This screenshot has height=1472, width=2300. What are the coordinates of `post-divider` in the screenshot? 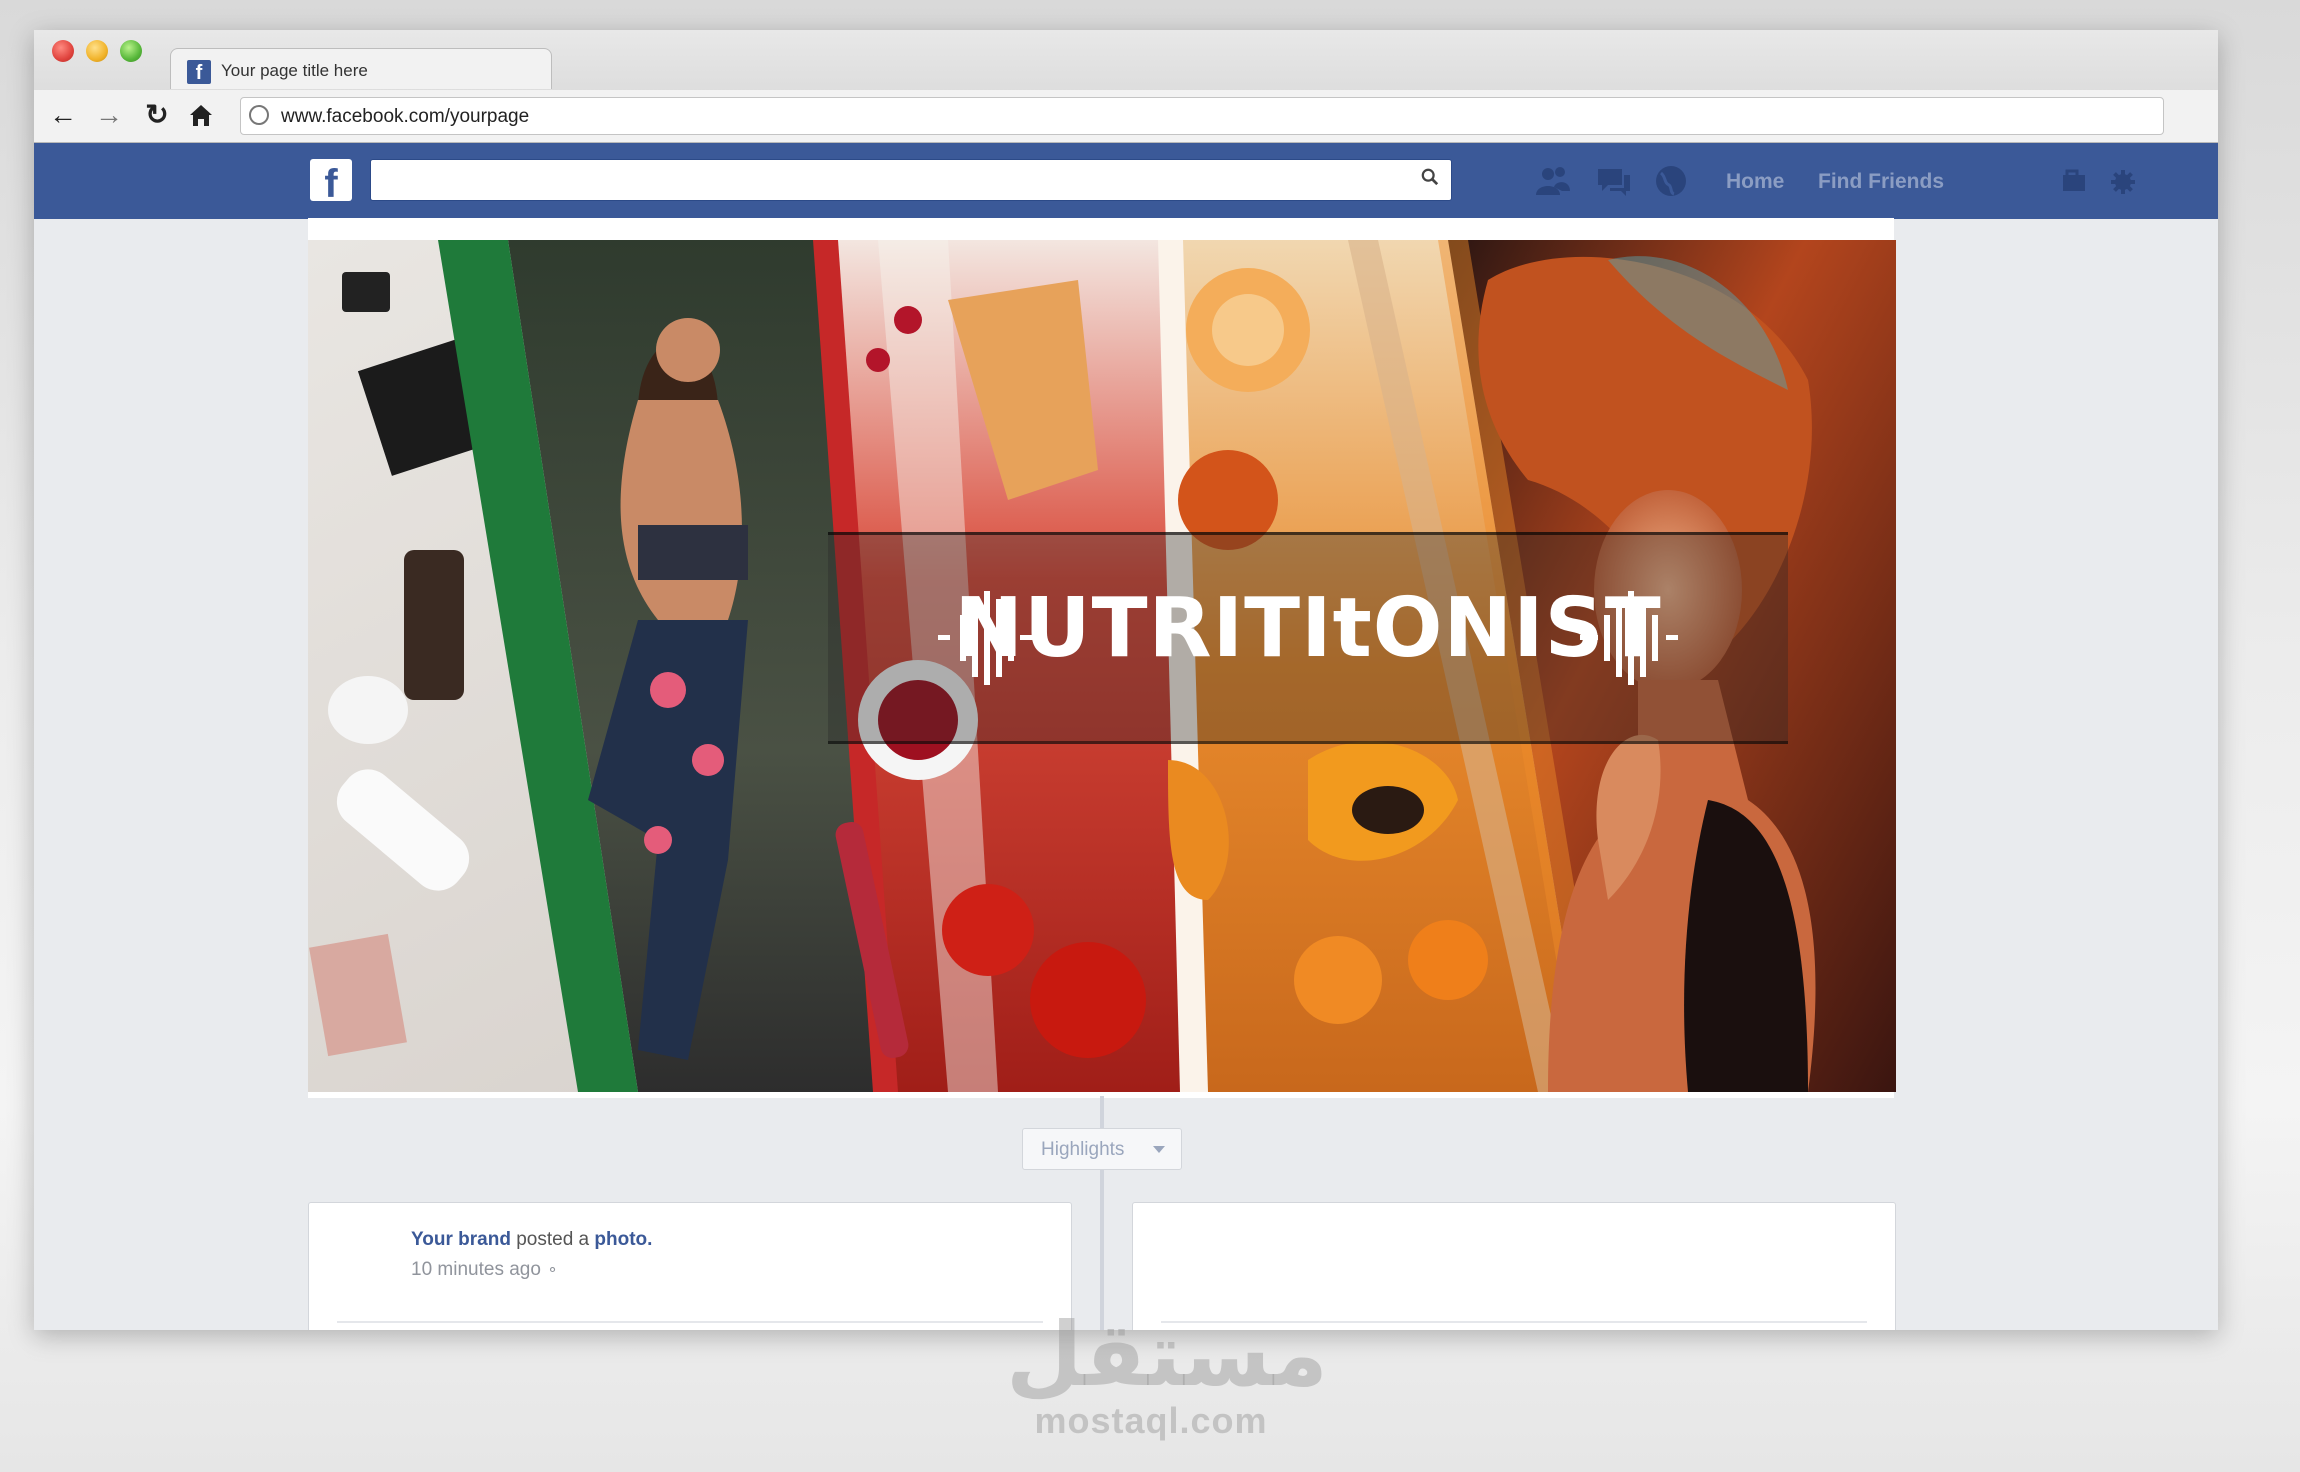 It's located at (690, 1322).